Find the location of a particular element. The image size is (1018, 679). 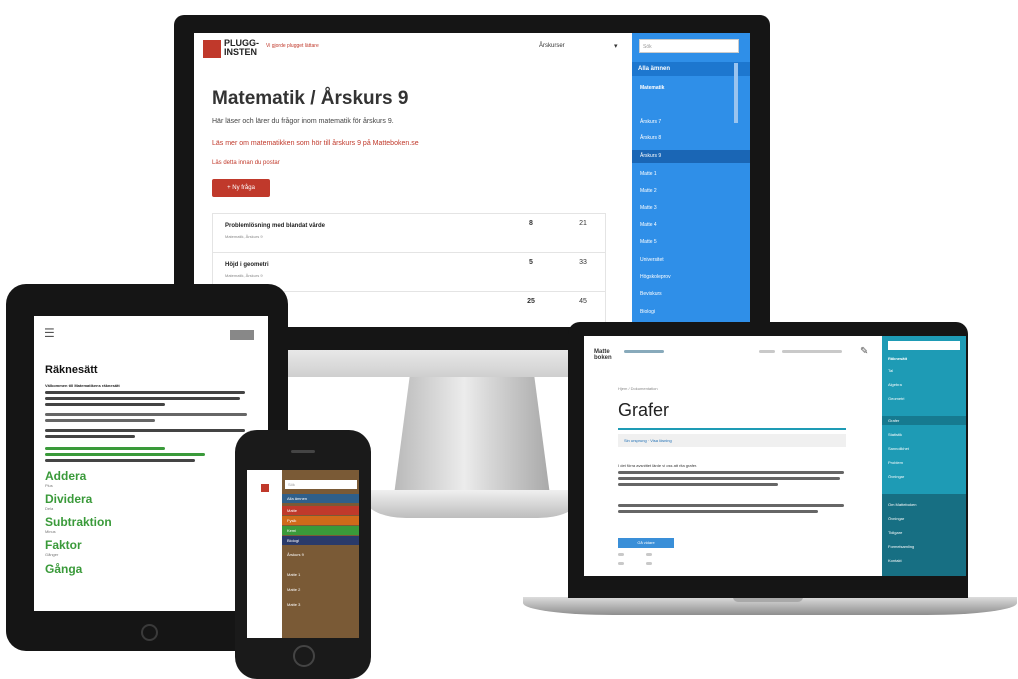

intro-text: Välkommen till Matematikens räknesätt is located at coordinates (82, 385).